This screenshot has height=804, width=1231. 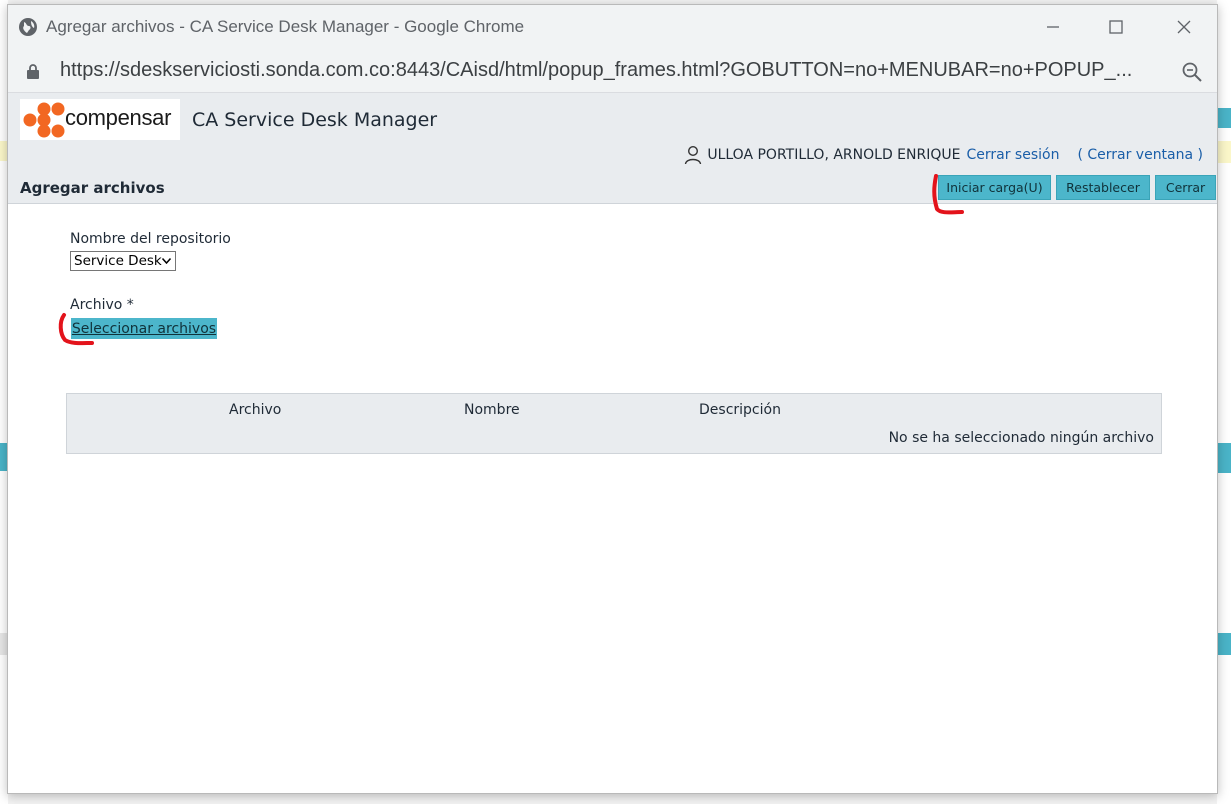 What do you see at coordinates (1192, 72) in the screenshot?
I see `zoom-icon` at bounding box center [1192, 72].